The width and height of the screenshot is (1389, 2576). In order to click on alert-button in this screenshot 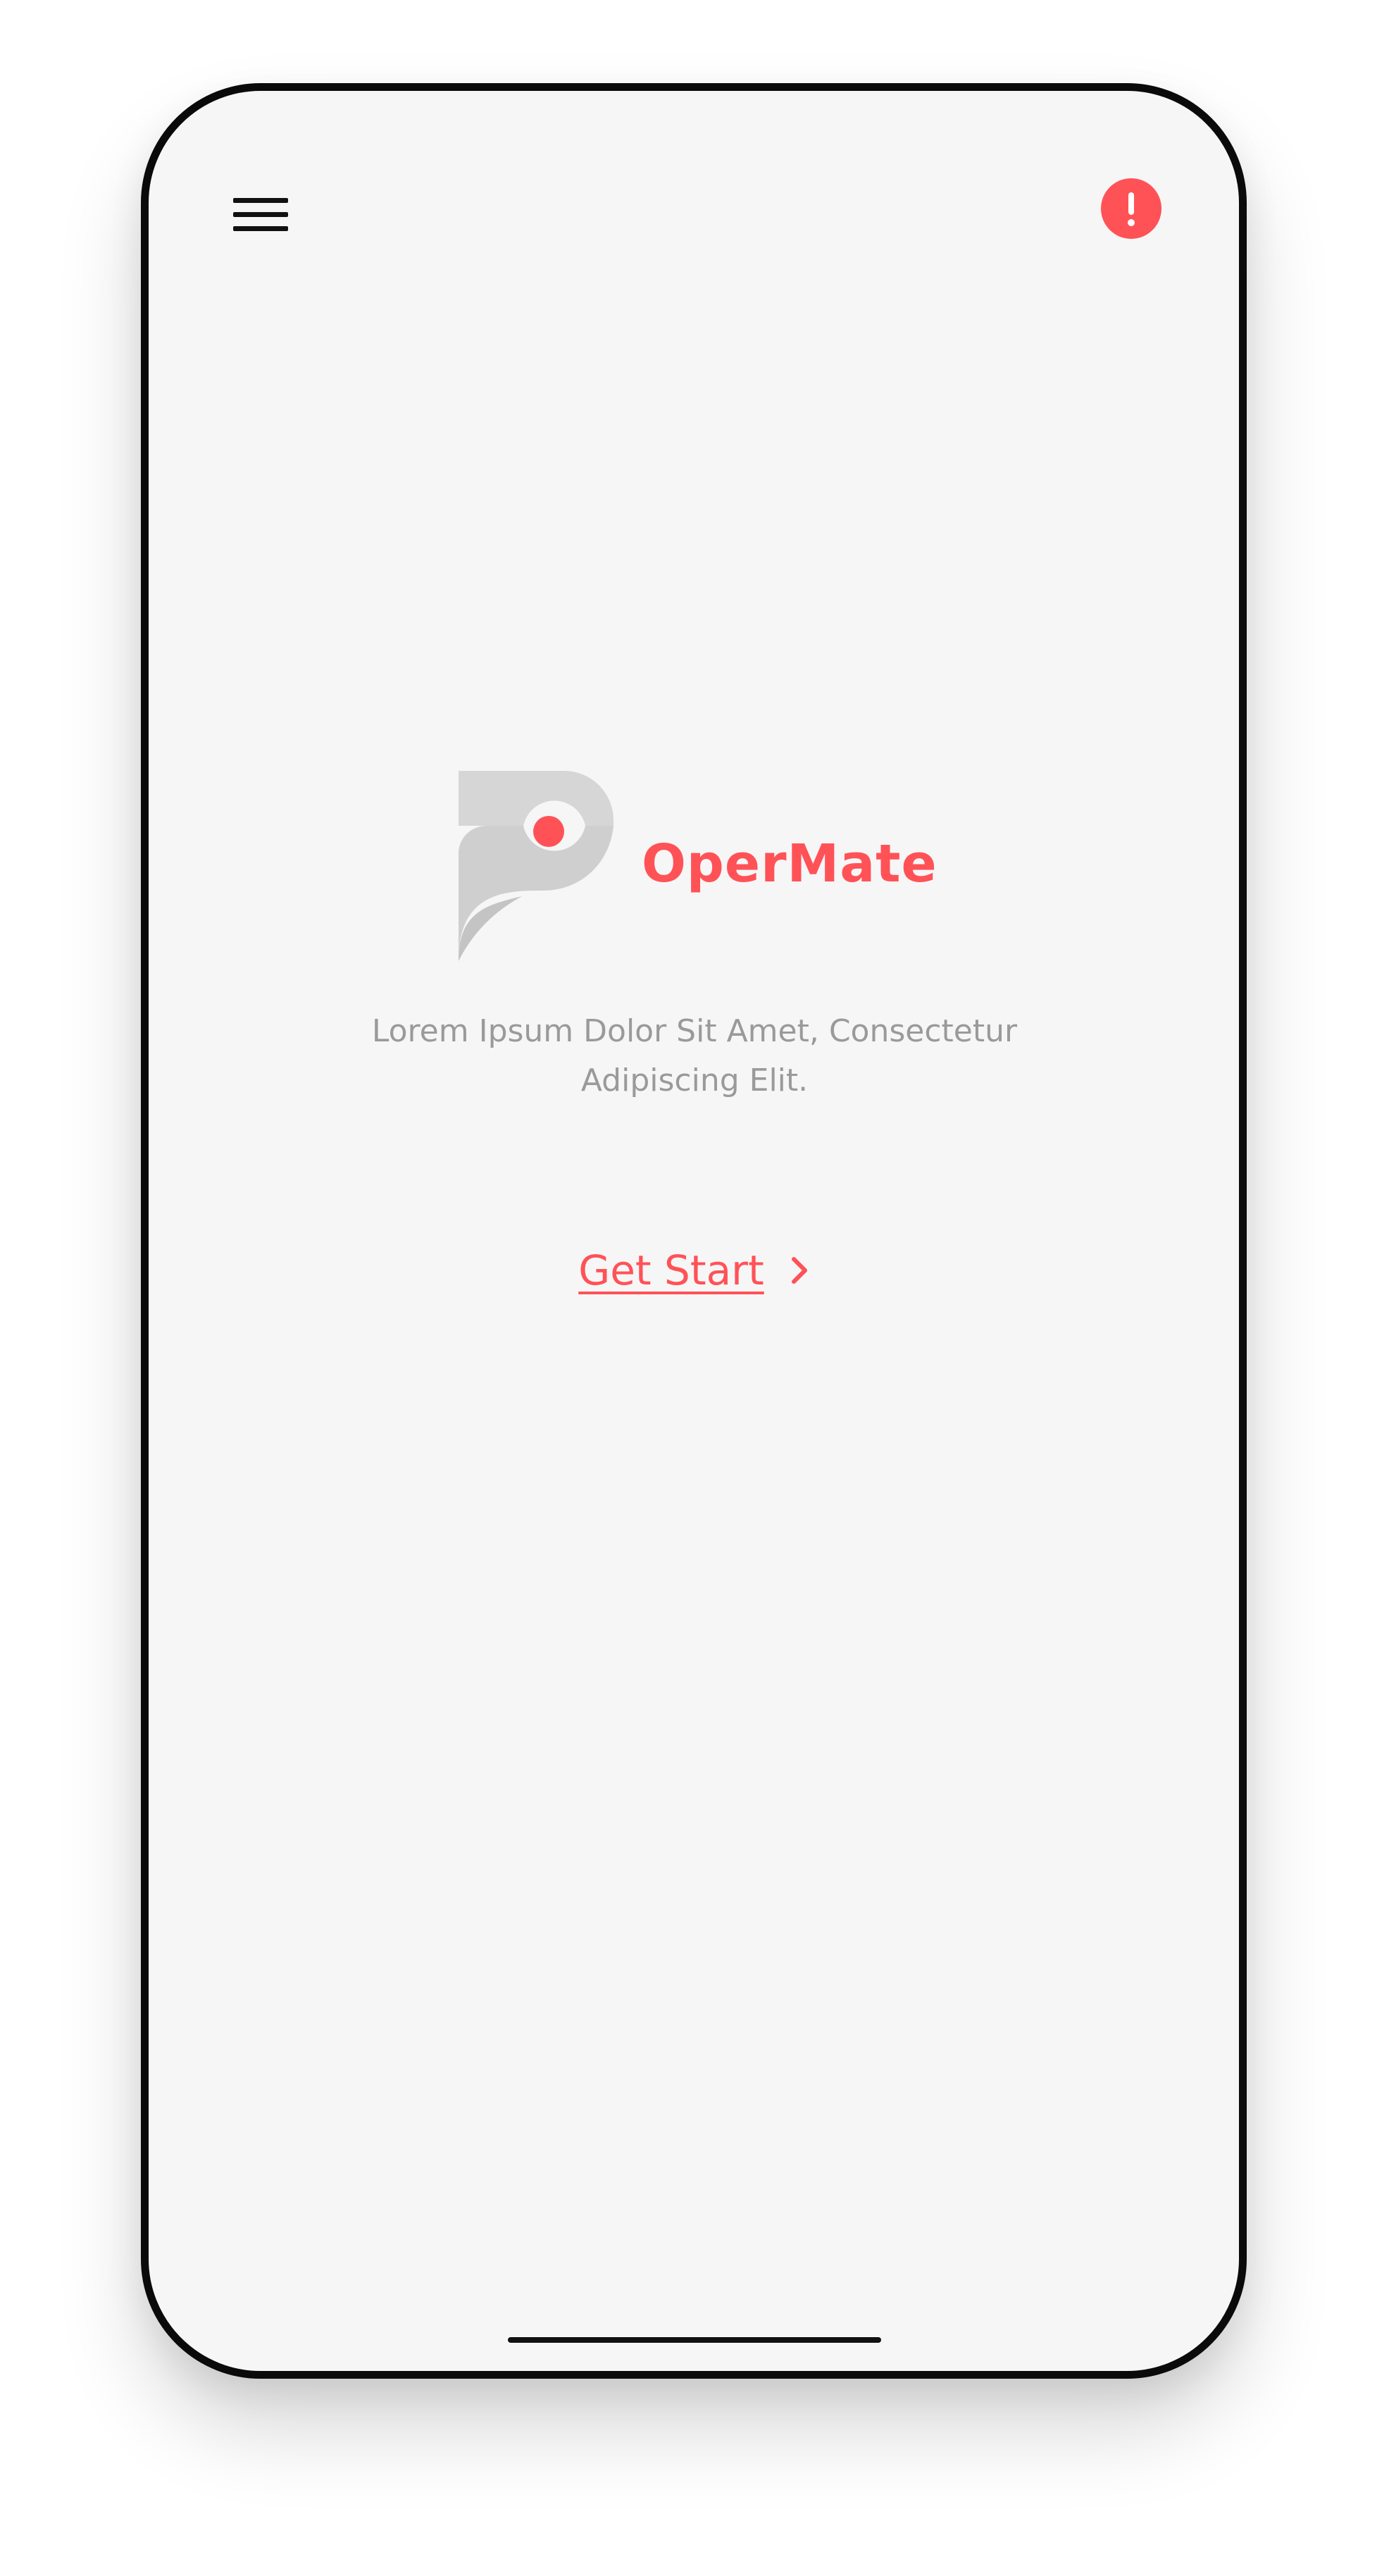, I will do `click(1131, 208)`.